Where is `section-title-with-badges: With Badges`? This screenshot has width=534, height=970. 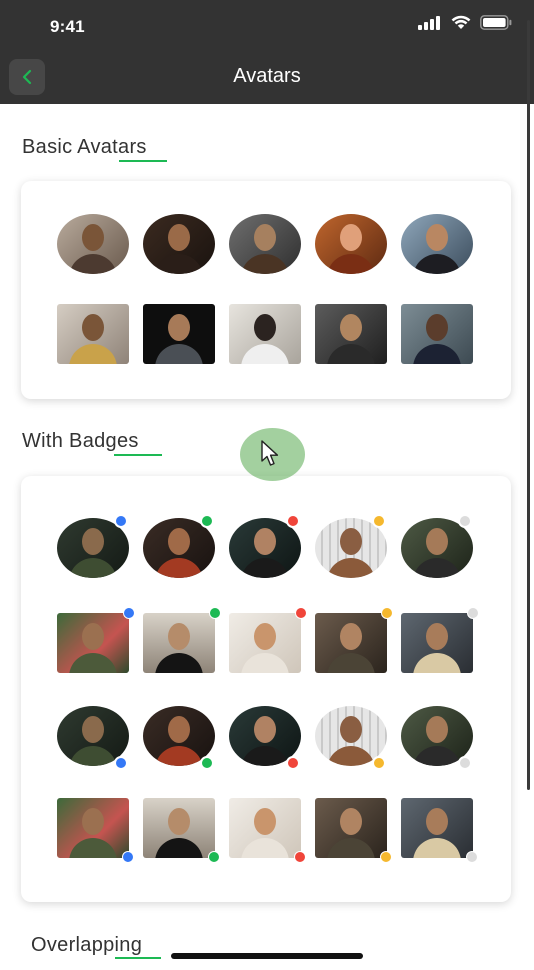 section-title-with-badges: With Badges is located at coordinates (80, 441).